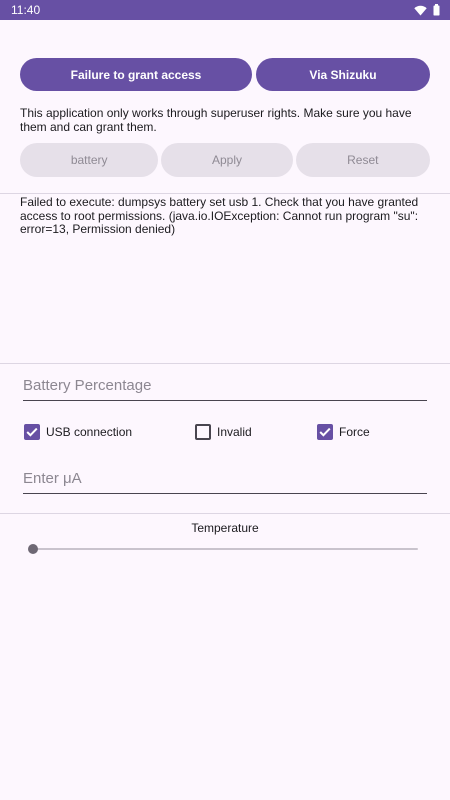 The height and width of the screenshot is (800, 450). I want to click on slider-thumb, so click(33, 549).